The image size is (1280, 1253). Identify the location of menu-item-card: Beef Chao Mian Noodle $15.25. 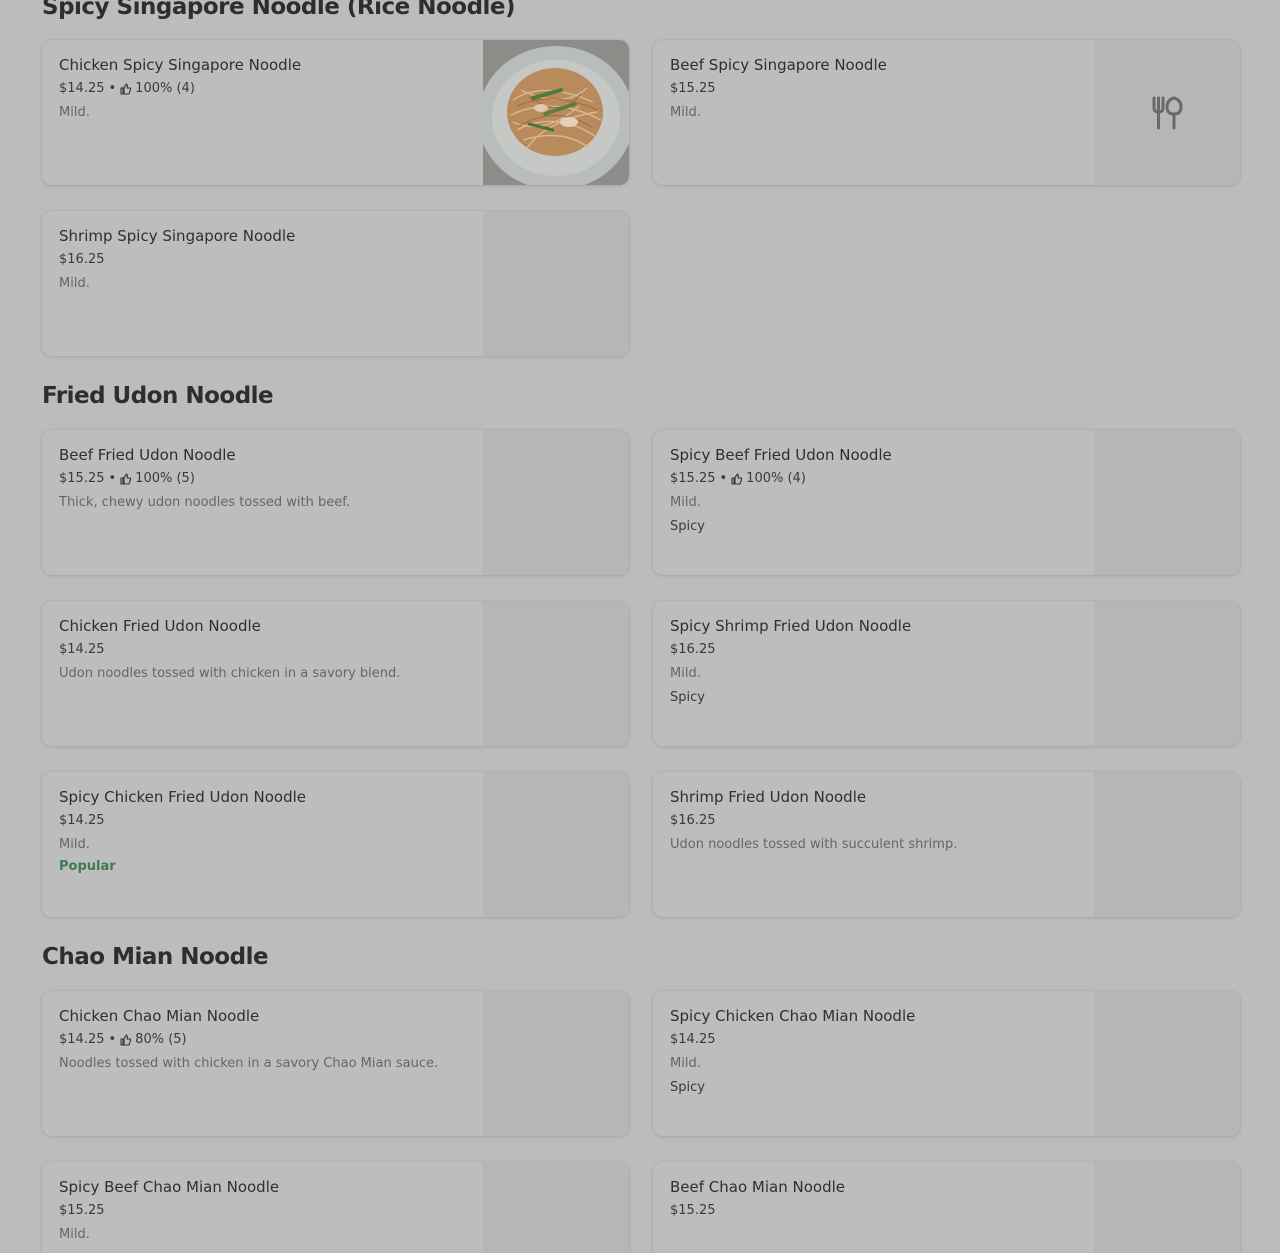
(946, 1207).